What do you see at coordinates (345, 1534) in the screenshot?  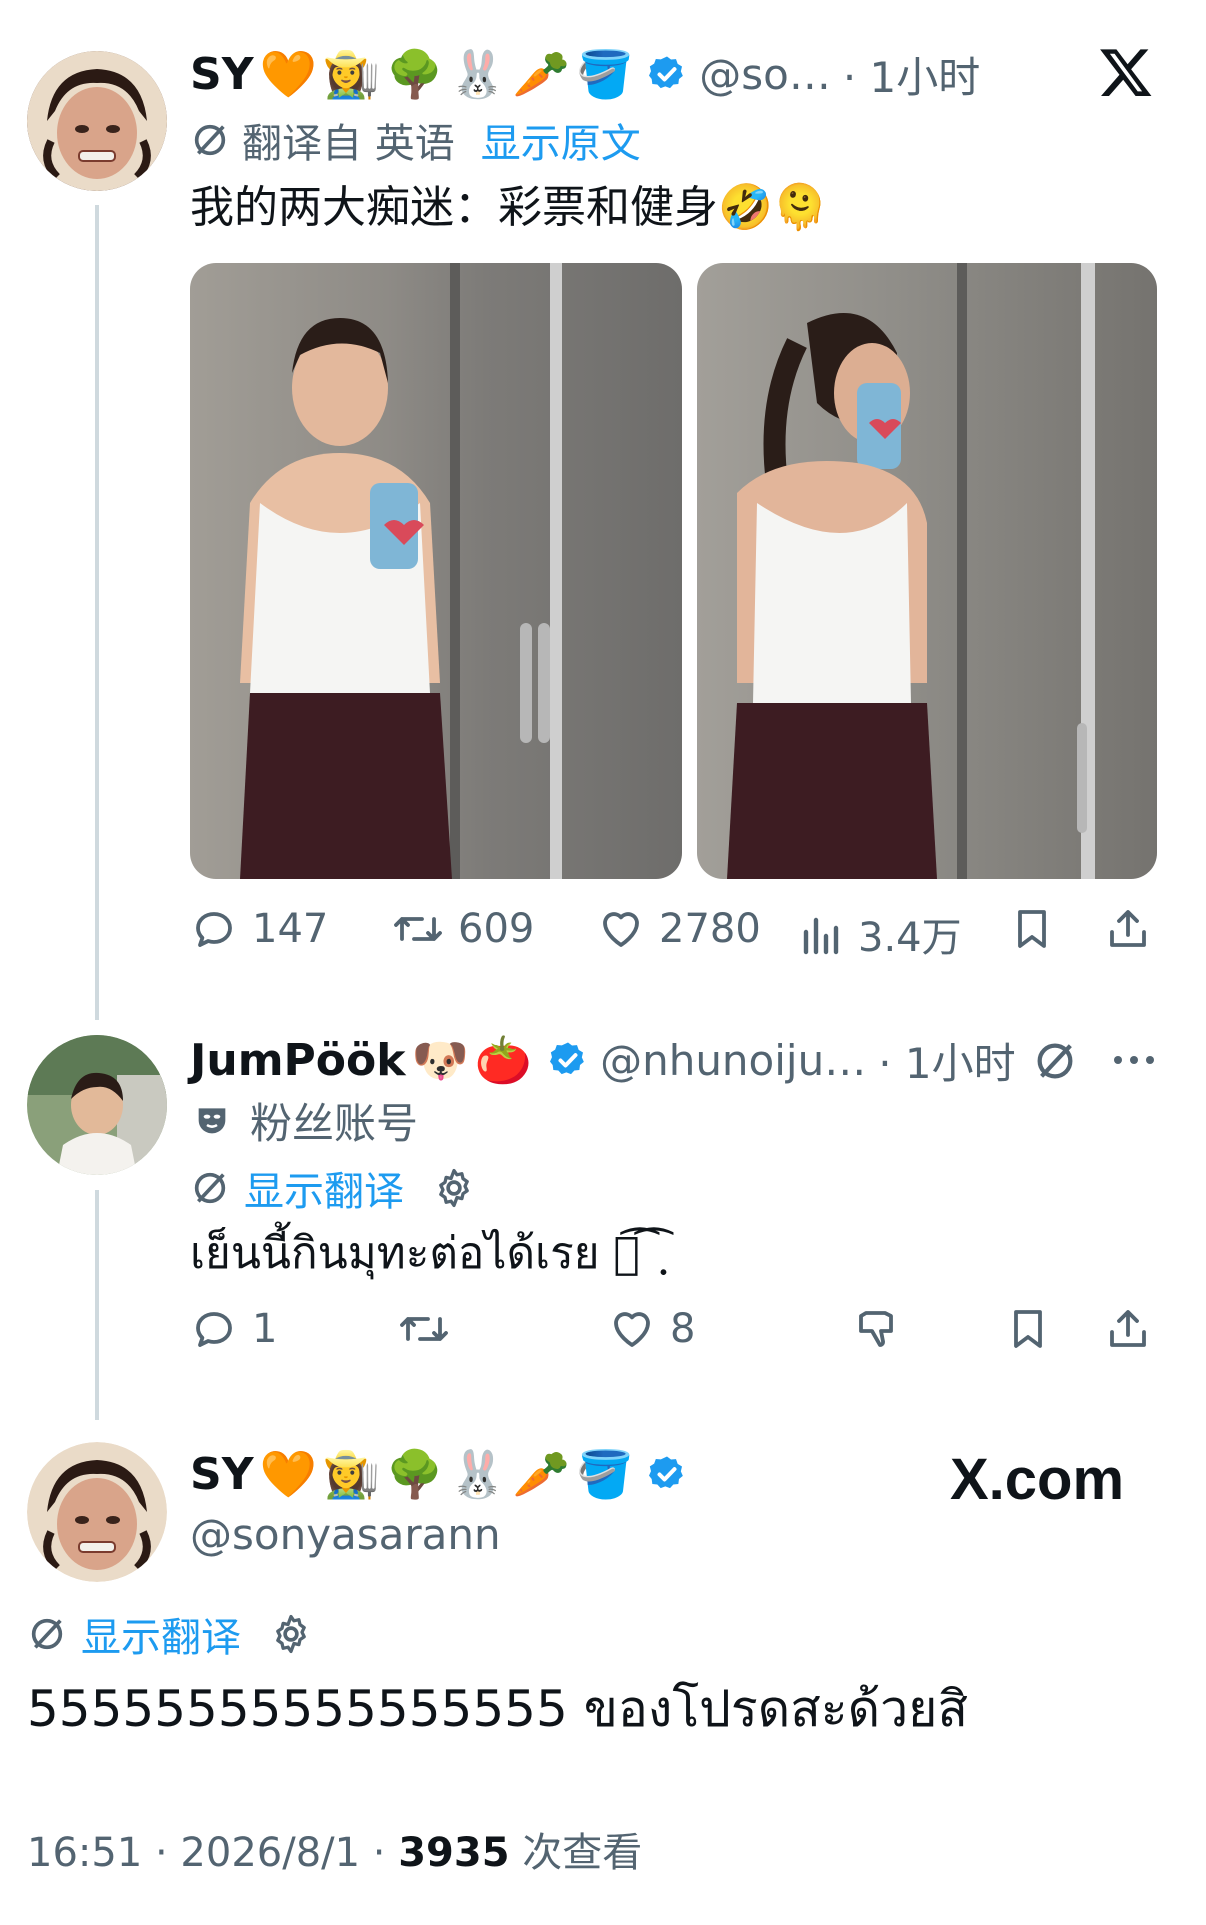 I see `author-handle: @sonyasarann` at bounding box center [345, 1534].